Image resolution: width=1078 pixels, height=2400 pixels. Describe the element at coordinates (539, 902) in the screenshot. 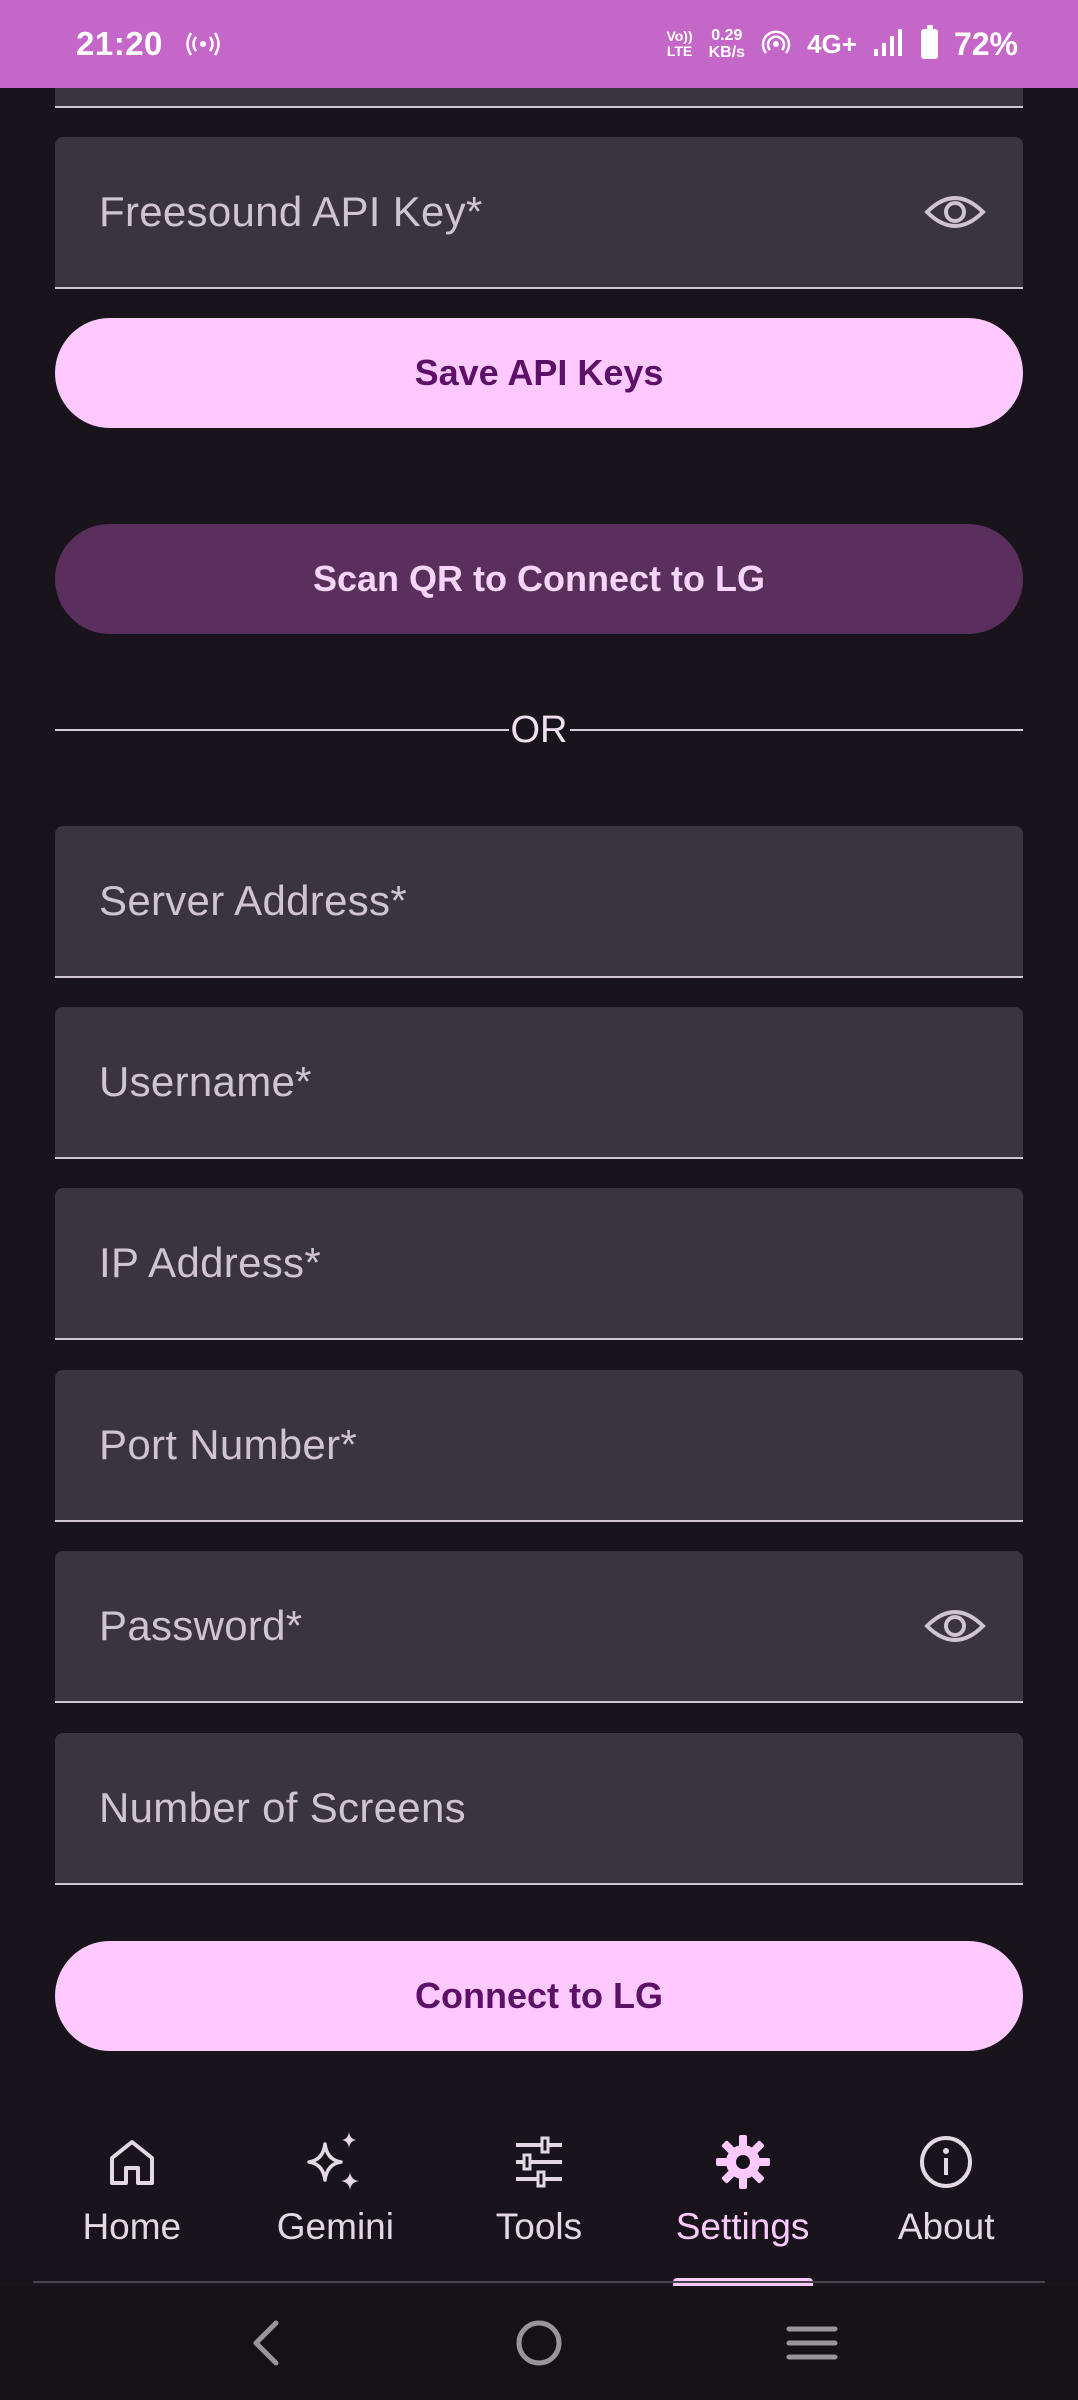

I see `server-address-field: Server Address*` at that location.